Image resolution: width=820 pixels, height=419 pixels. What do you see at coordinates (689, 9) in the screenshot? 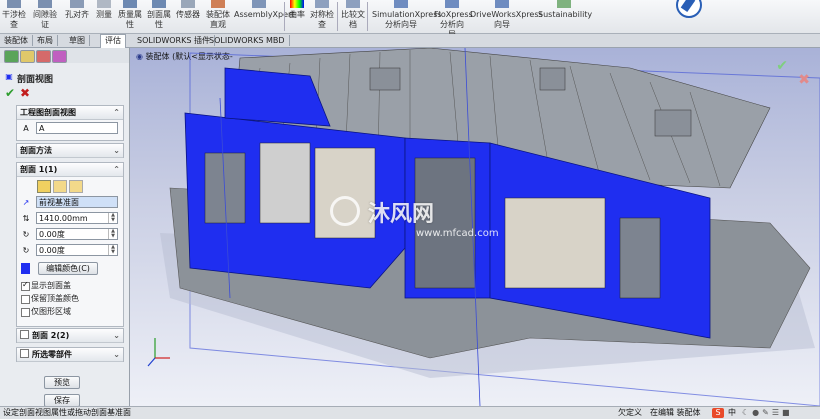
I see `solidworks-wheel-icon` at bounding box center [689, 9].